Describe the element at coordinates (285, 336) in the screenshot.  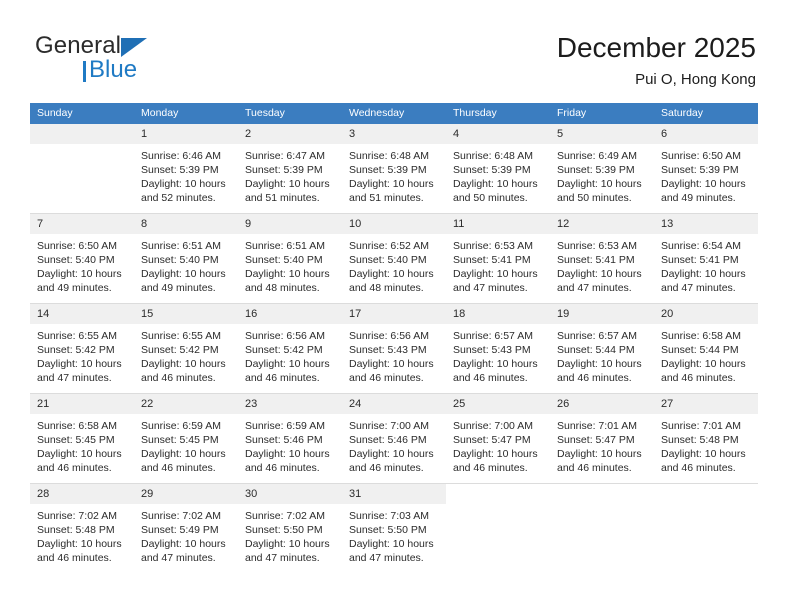
I see `sunrise-text: Sunrise: 6:56 AM` at that location.